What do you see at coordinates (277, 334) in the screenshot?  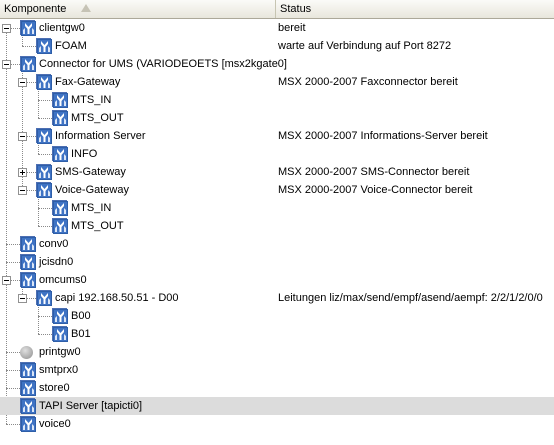 I see `tree-row: B01` at bounding box center [277, 334].